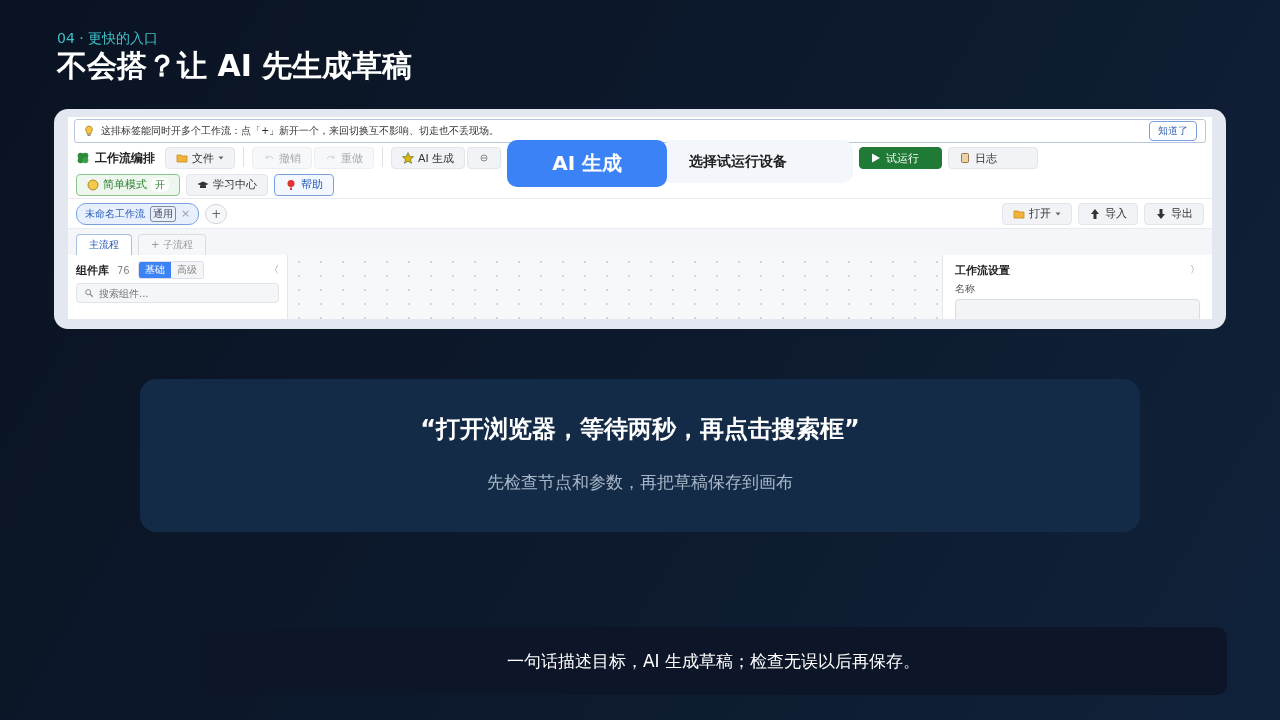  What do you see at coordinates (713, 661) in the screenshot?
I see `footer-text: 一句话描述目标，AI 生成草稿；检查无误以后再保存。` at bounding box center [713, 661].